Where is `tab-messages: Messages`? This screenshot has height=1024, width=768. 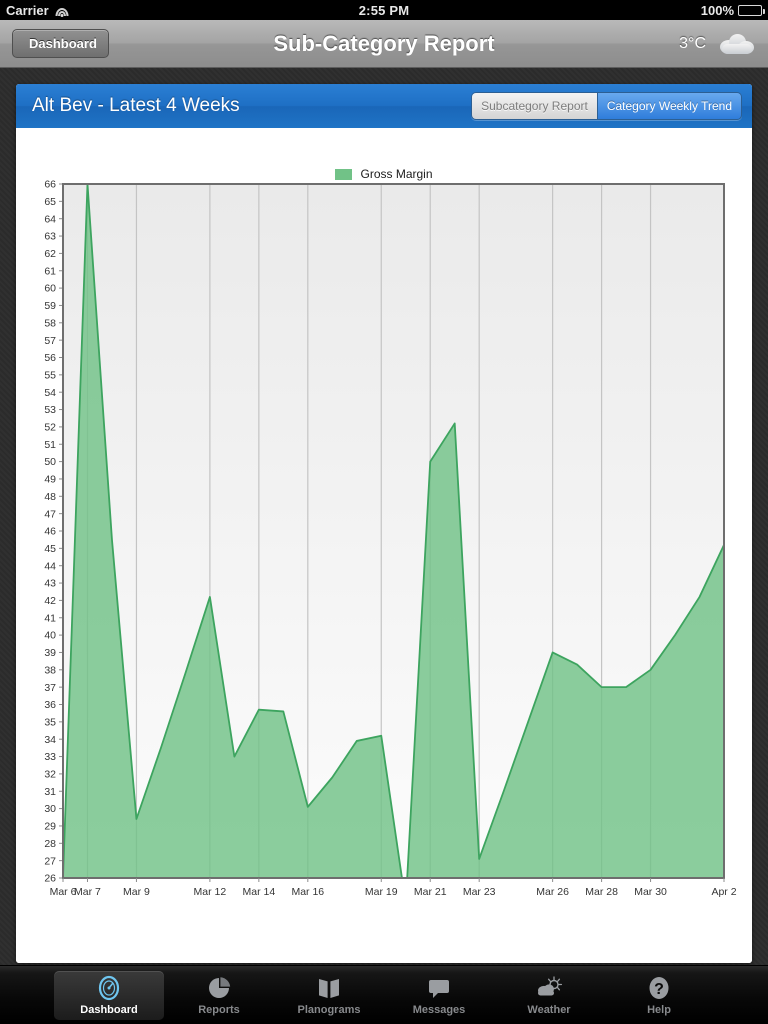 tab-messages: Messages is located at coordinates (439, 995).